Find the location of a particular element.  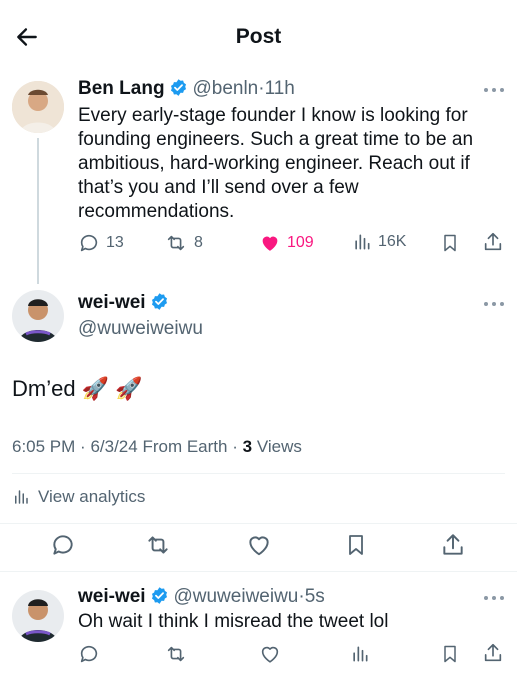

post-text: Oh wait I think I misread the tweet lol is located at coordinates (233, 621).